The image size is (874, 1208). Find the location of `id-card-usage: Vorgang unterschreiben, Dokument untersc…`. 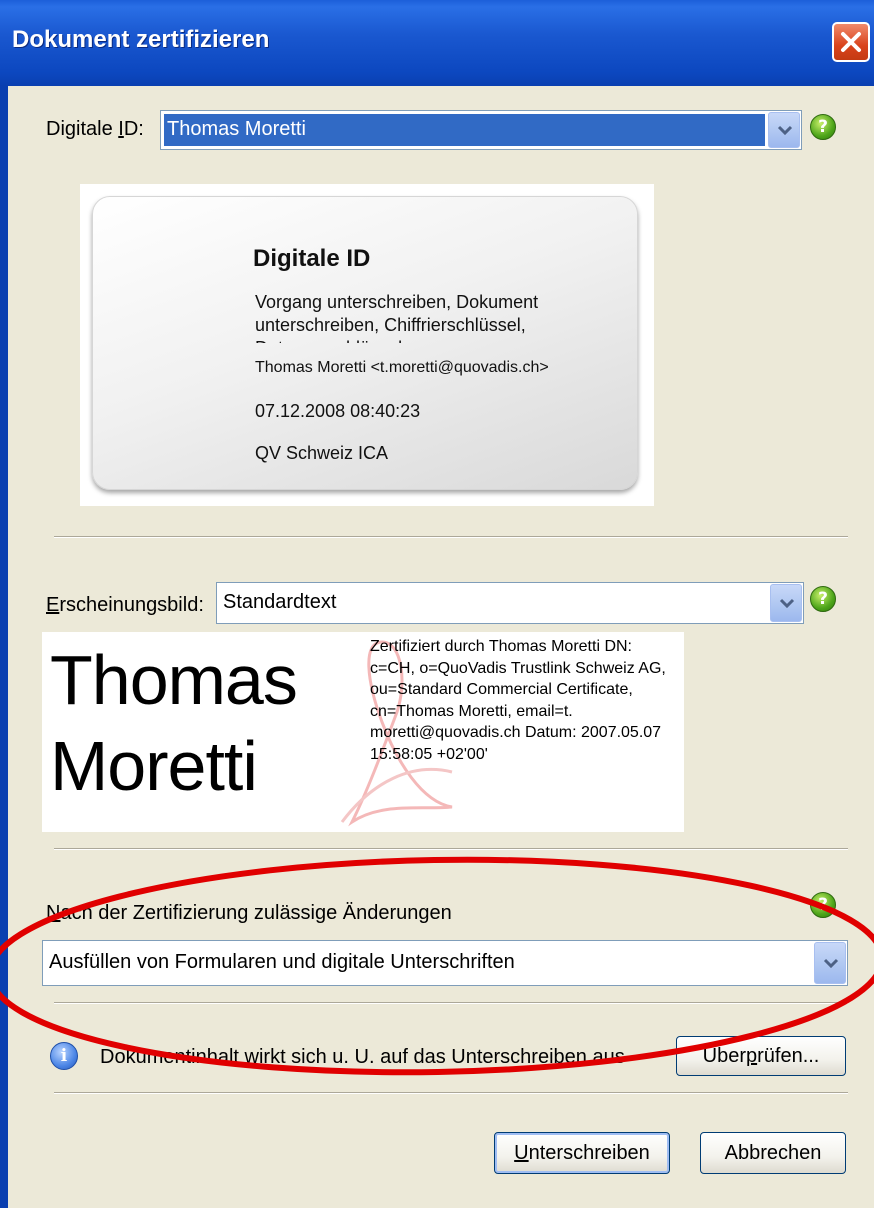

id-card-usage: Vorgang unterschreiben, Dokument untersc… is located at coordinates (397, 317).